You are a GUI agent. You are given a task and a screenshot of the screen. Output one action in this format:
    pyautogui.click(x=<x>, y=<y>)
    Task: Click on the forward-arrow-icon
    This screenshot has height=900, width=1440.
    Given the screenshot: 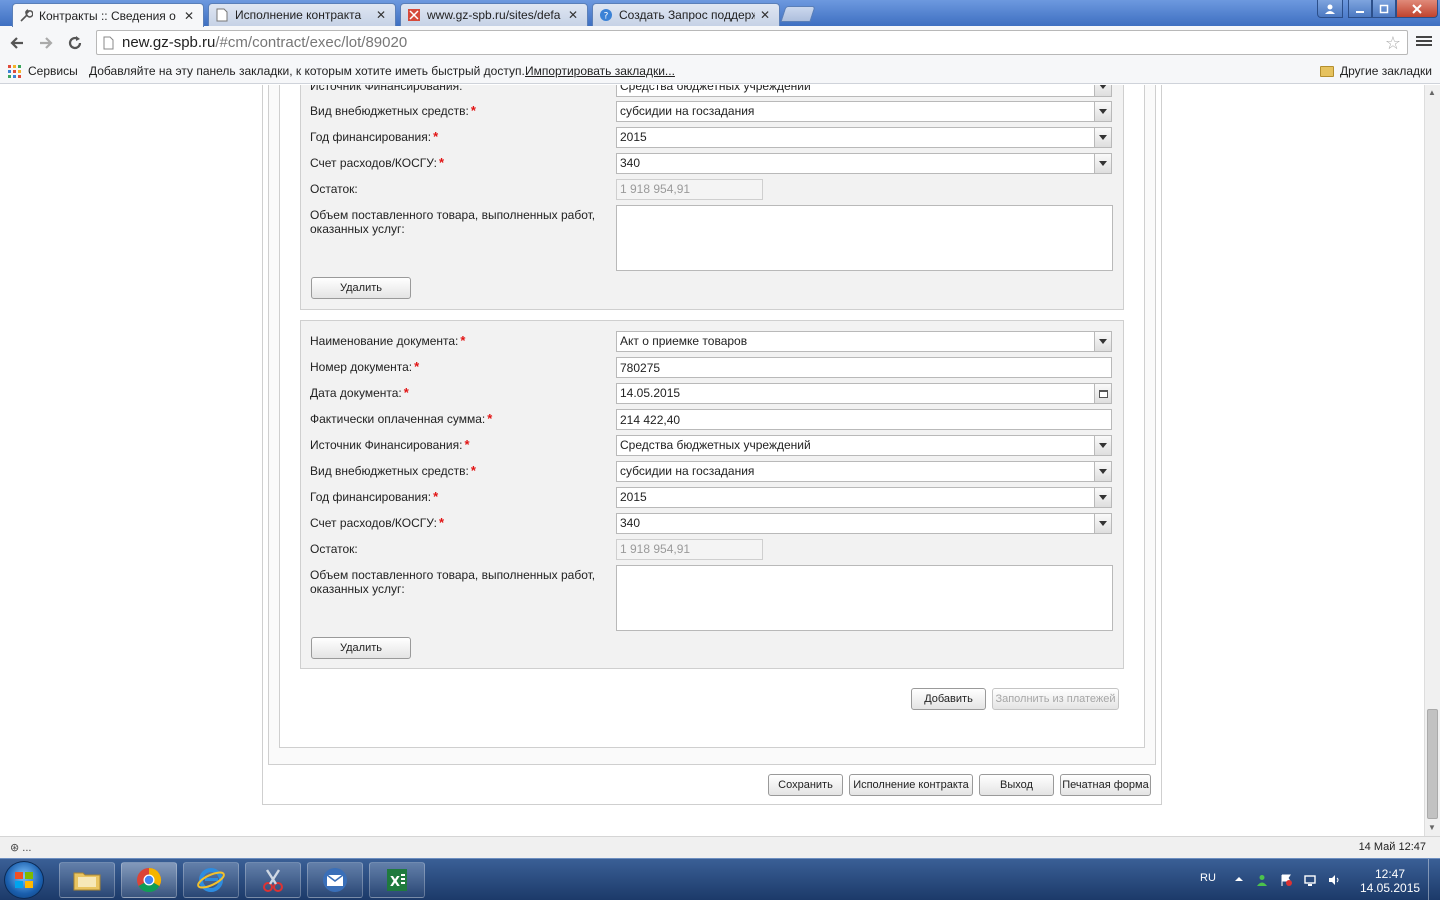 What is the action you would take?
    pyautogui.click(x=46, y=43)
    